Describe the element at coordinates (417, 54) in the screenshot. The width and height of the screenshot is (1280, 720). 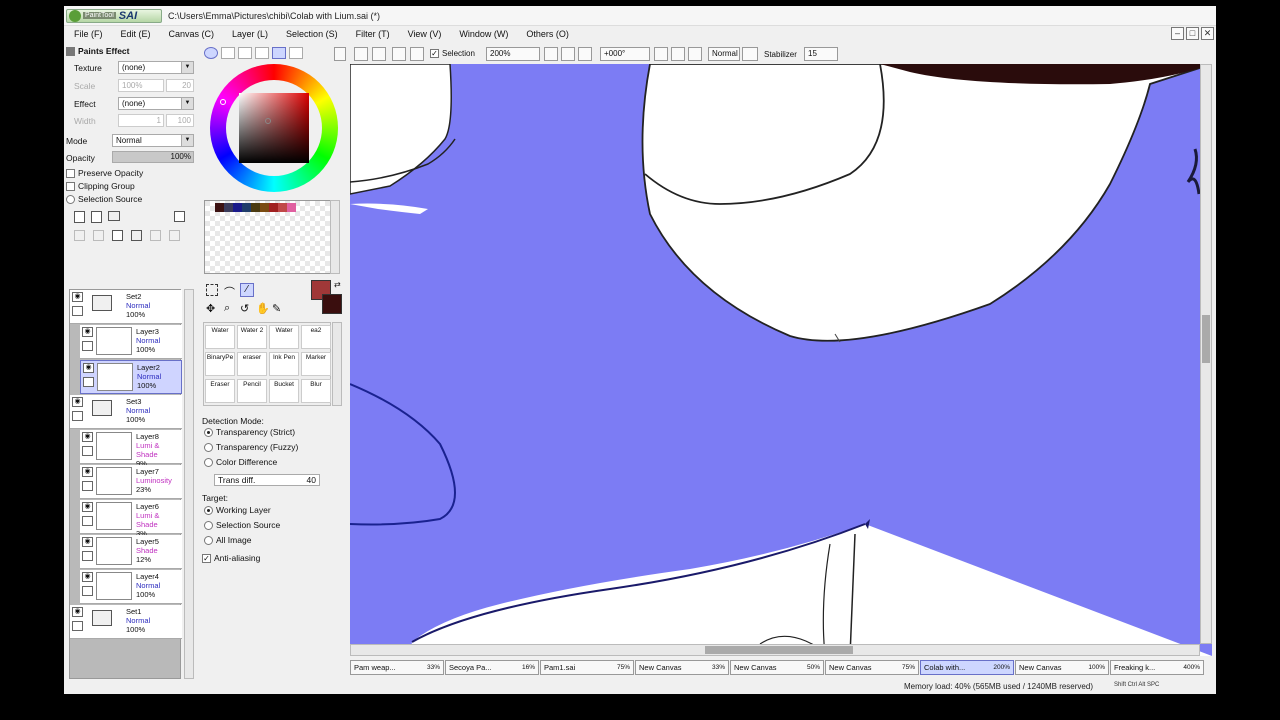
I see `select-all-icon` at that location.